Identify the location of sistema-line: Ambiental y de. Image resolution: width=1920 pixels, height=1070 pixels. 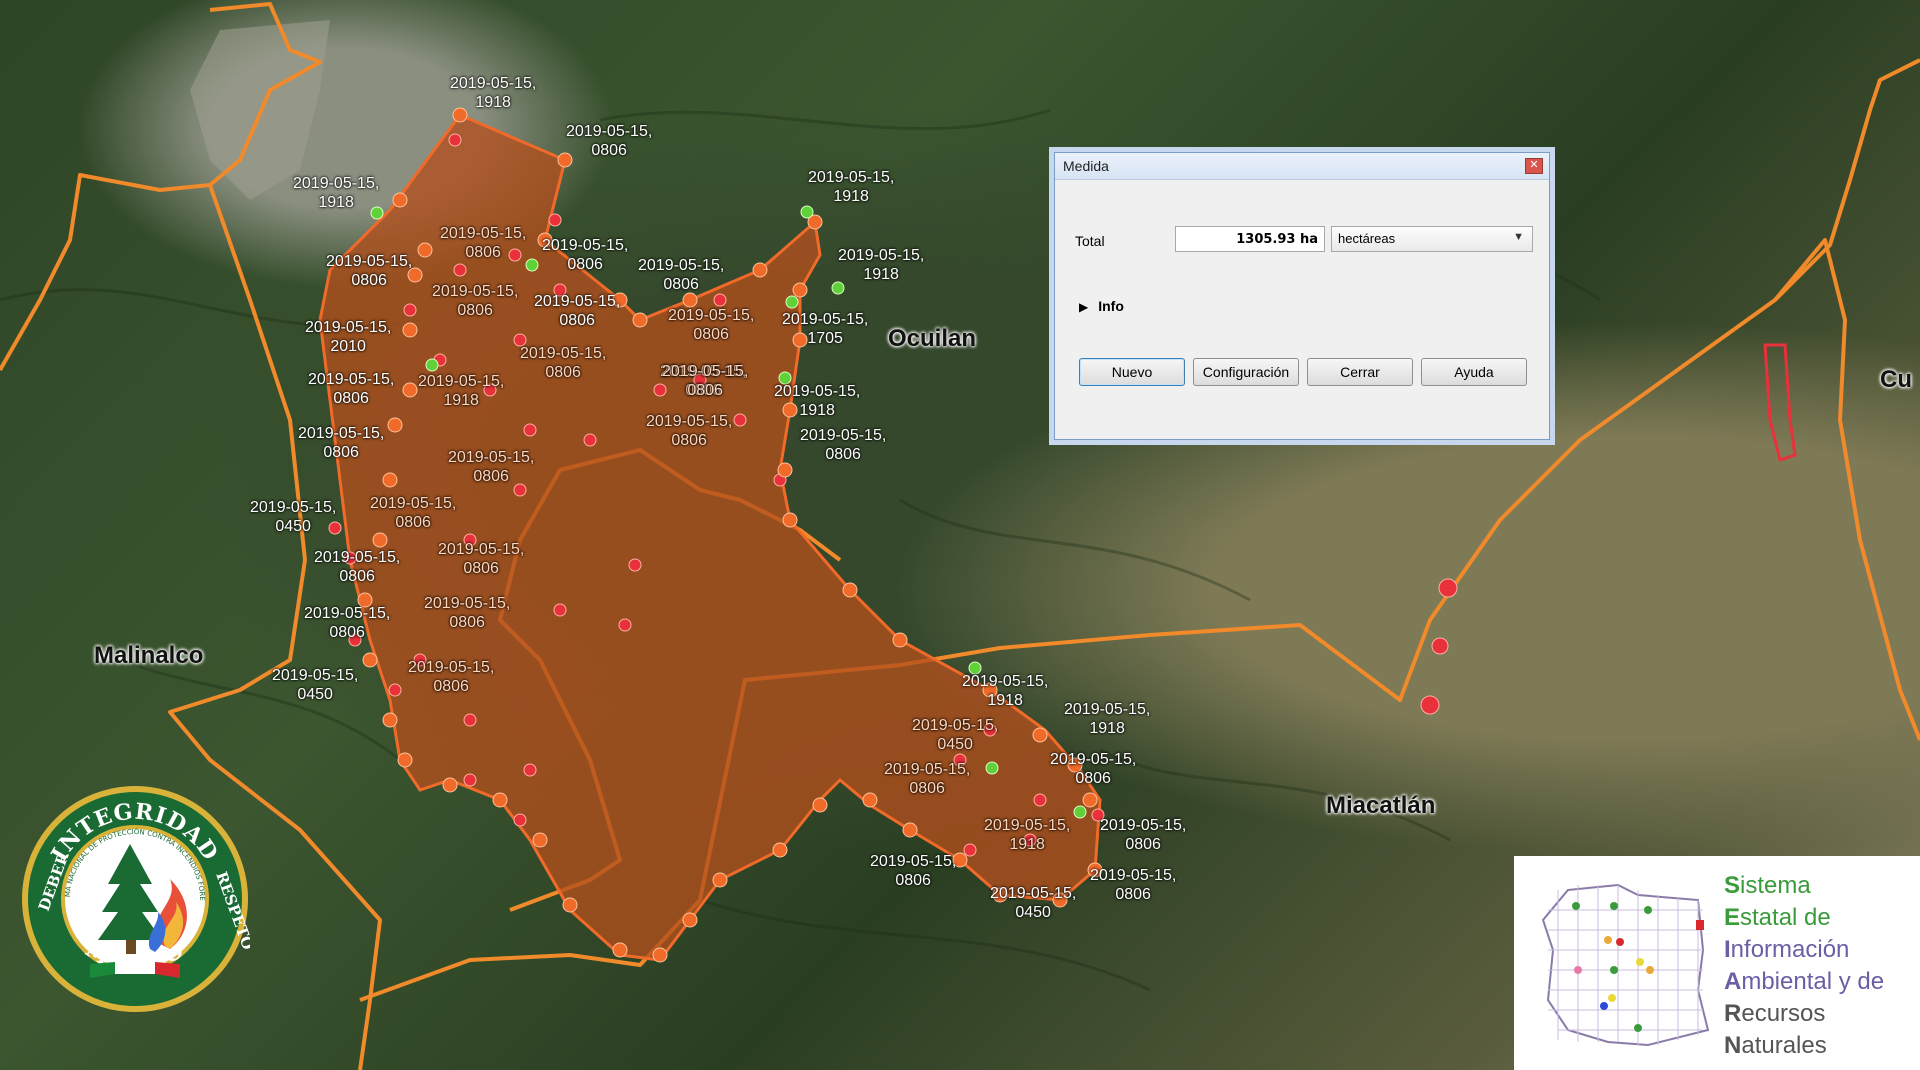
(1804, 981).